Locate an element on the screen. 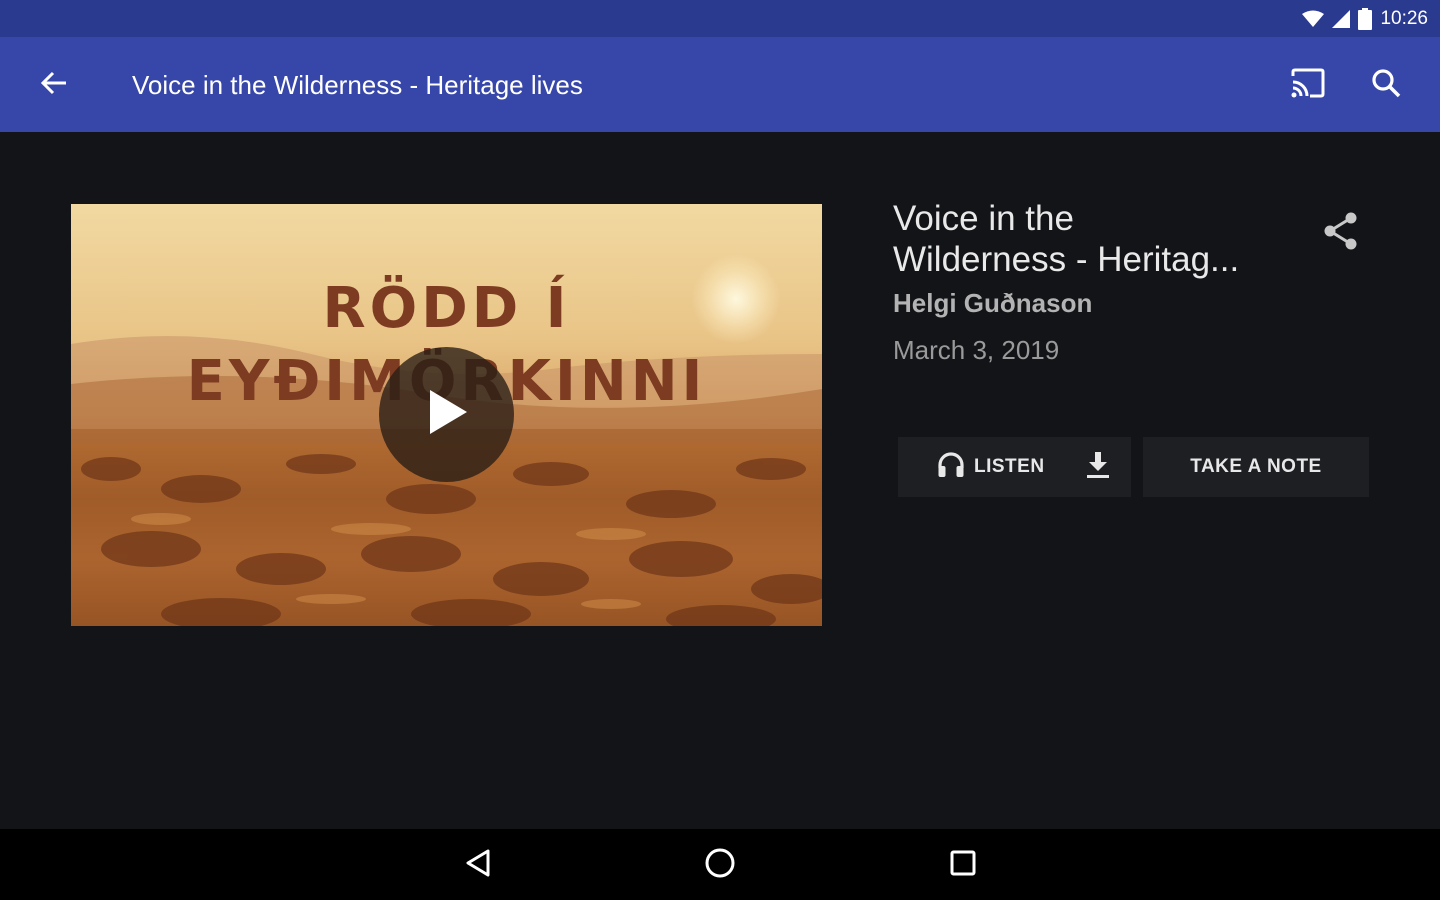  home-circle-icon is located at coordinates (720, 865).